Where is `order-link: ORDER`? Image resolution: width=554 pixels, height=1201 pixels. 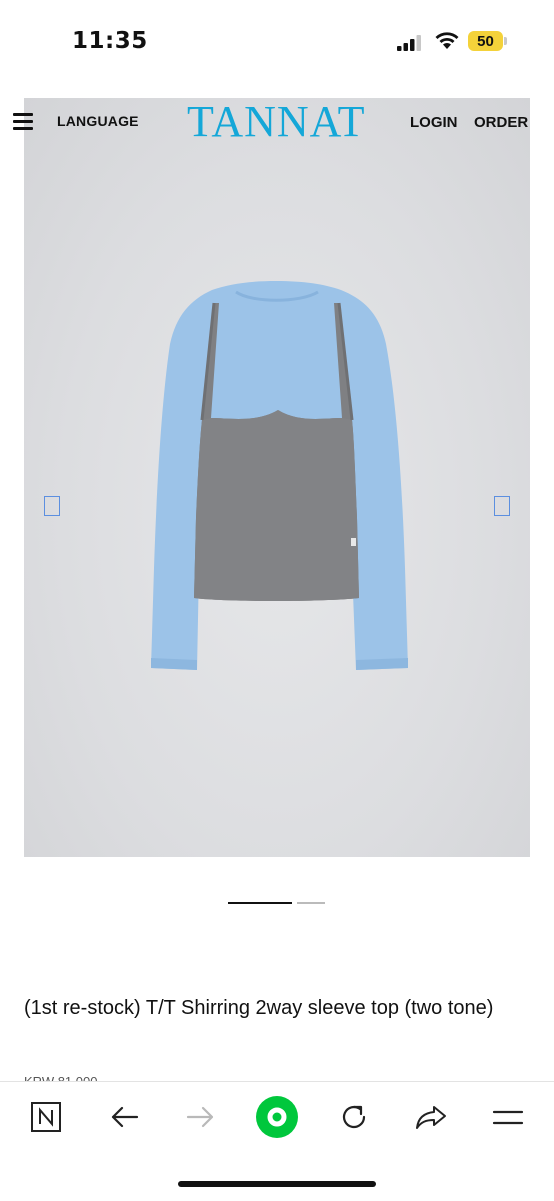
order-link: ORDER is located at coordinates (501, 122).